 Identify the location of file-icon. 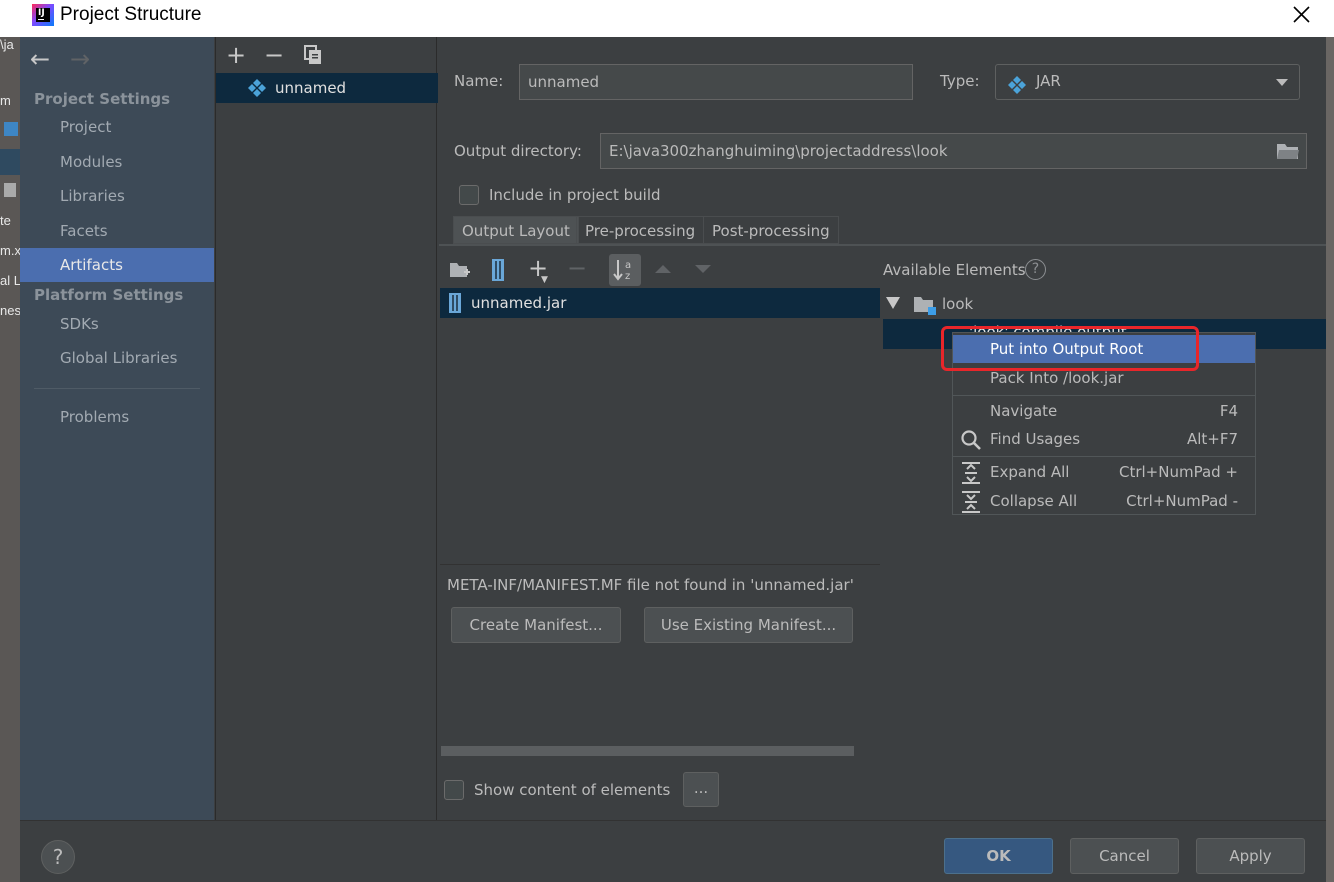
(10, 190).